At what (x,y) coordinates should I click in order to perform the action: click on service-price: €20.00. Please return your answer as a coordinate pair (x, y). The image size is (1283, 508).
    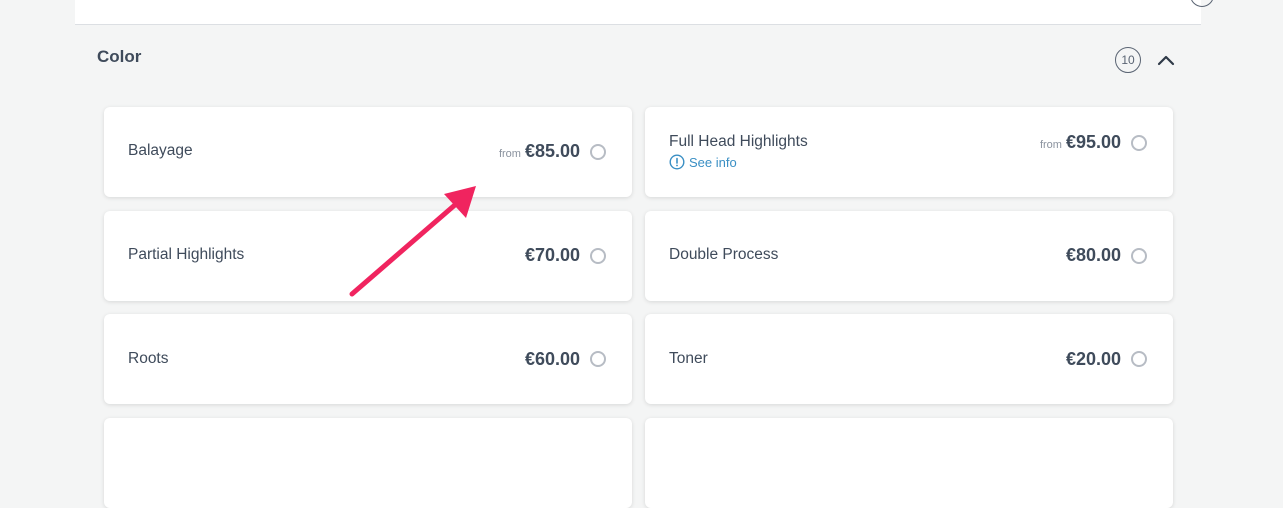
    Looking at the image, I should click on (1093, 359).